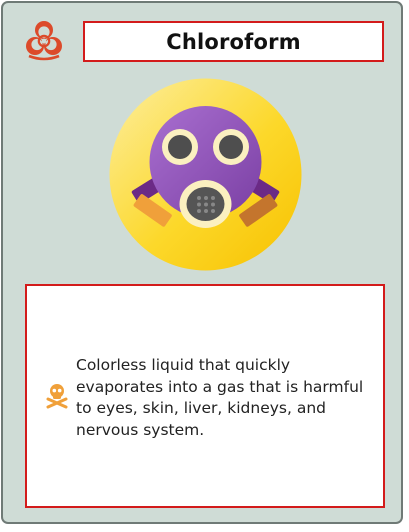 This screenshot has width=409, height=532. I want to click on title-box: Chloroform, so click(233, 41).